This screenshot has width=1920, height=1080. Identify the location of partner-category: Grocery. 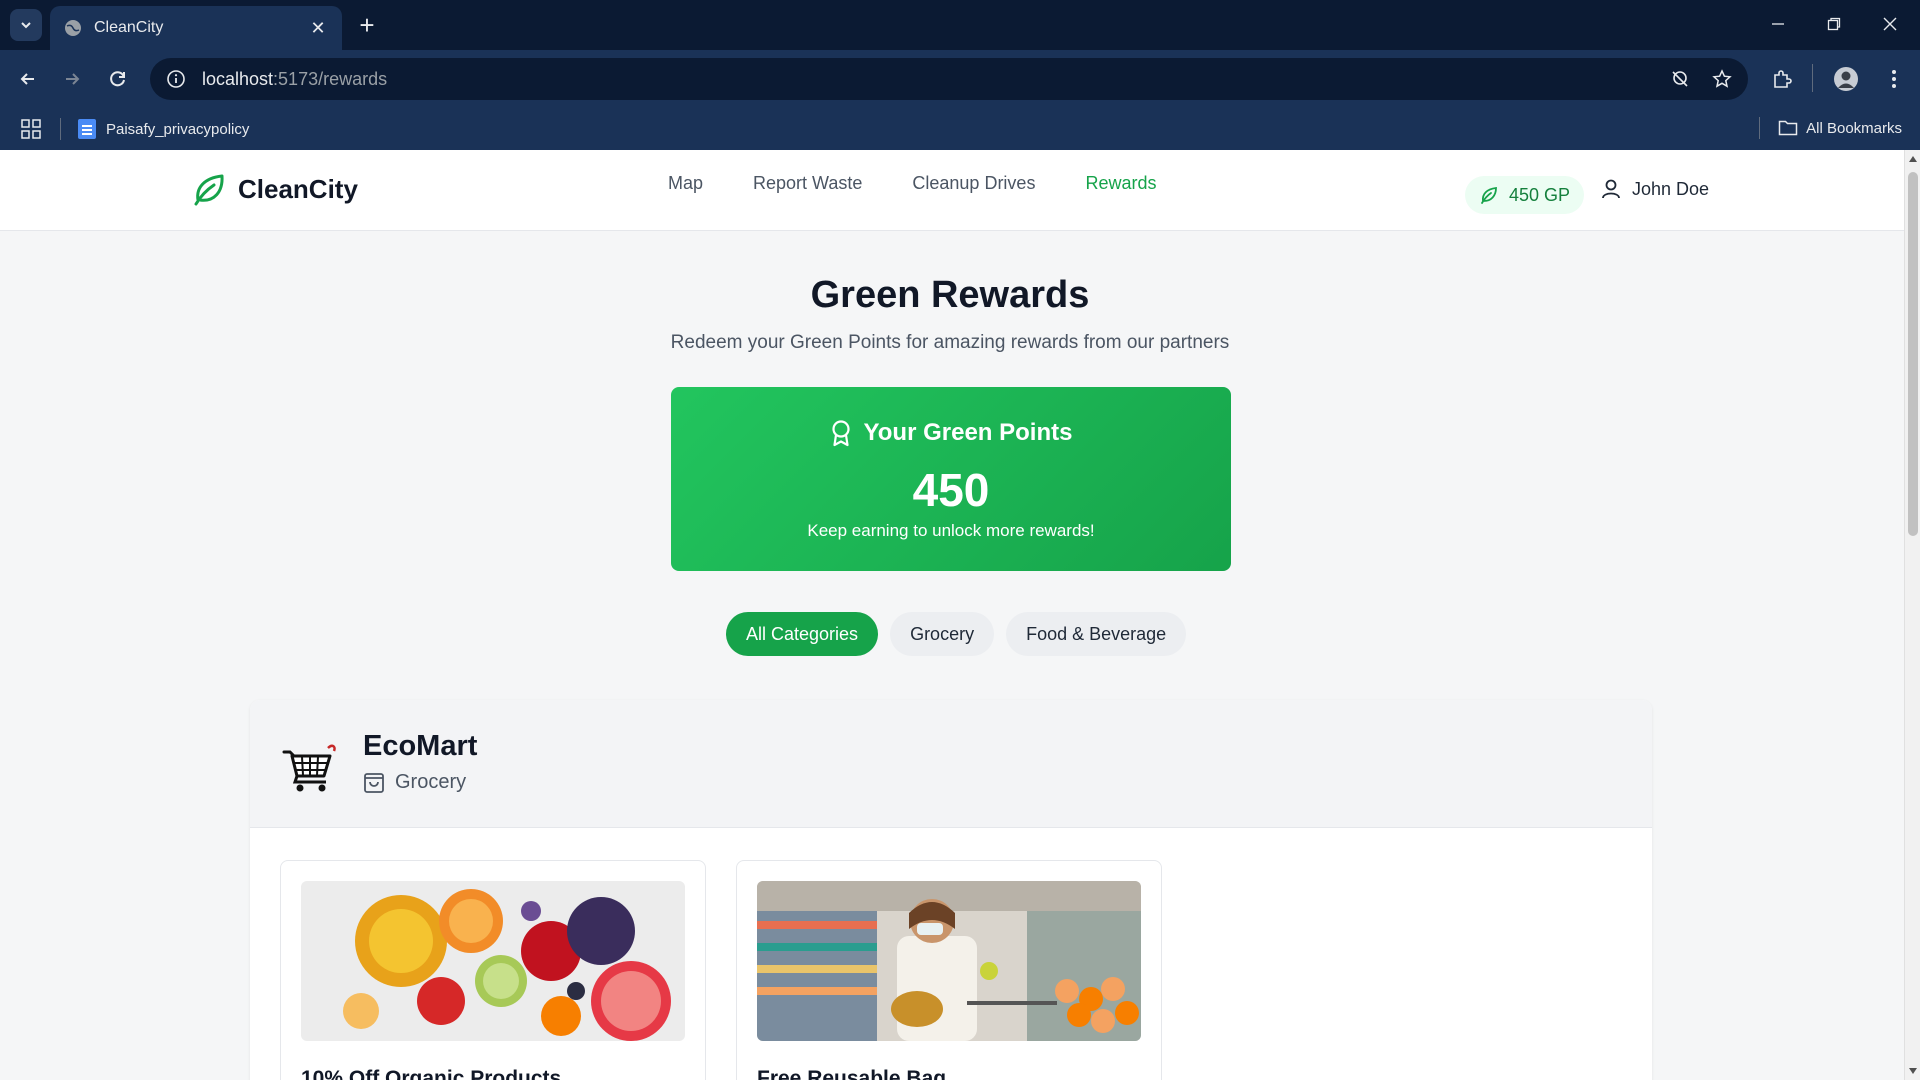
(414, 782).